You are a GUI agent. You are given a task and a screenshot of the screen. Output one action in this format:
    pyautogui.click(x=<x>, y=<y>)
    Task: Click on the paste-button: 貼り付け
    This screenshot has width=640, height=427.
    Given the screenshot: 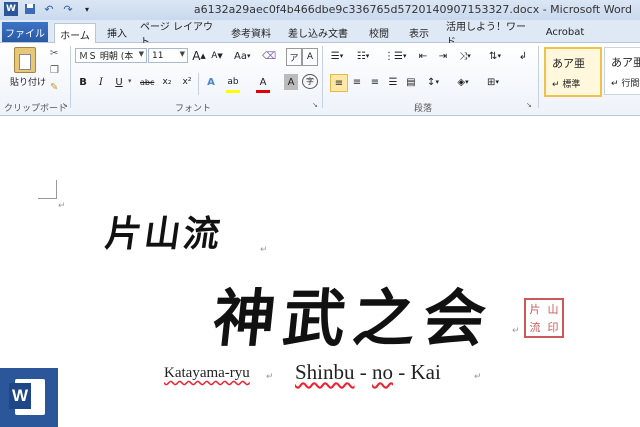 What is the action you would take?
    pyautogui.click(x=26, y=71)
    